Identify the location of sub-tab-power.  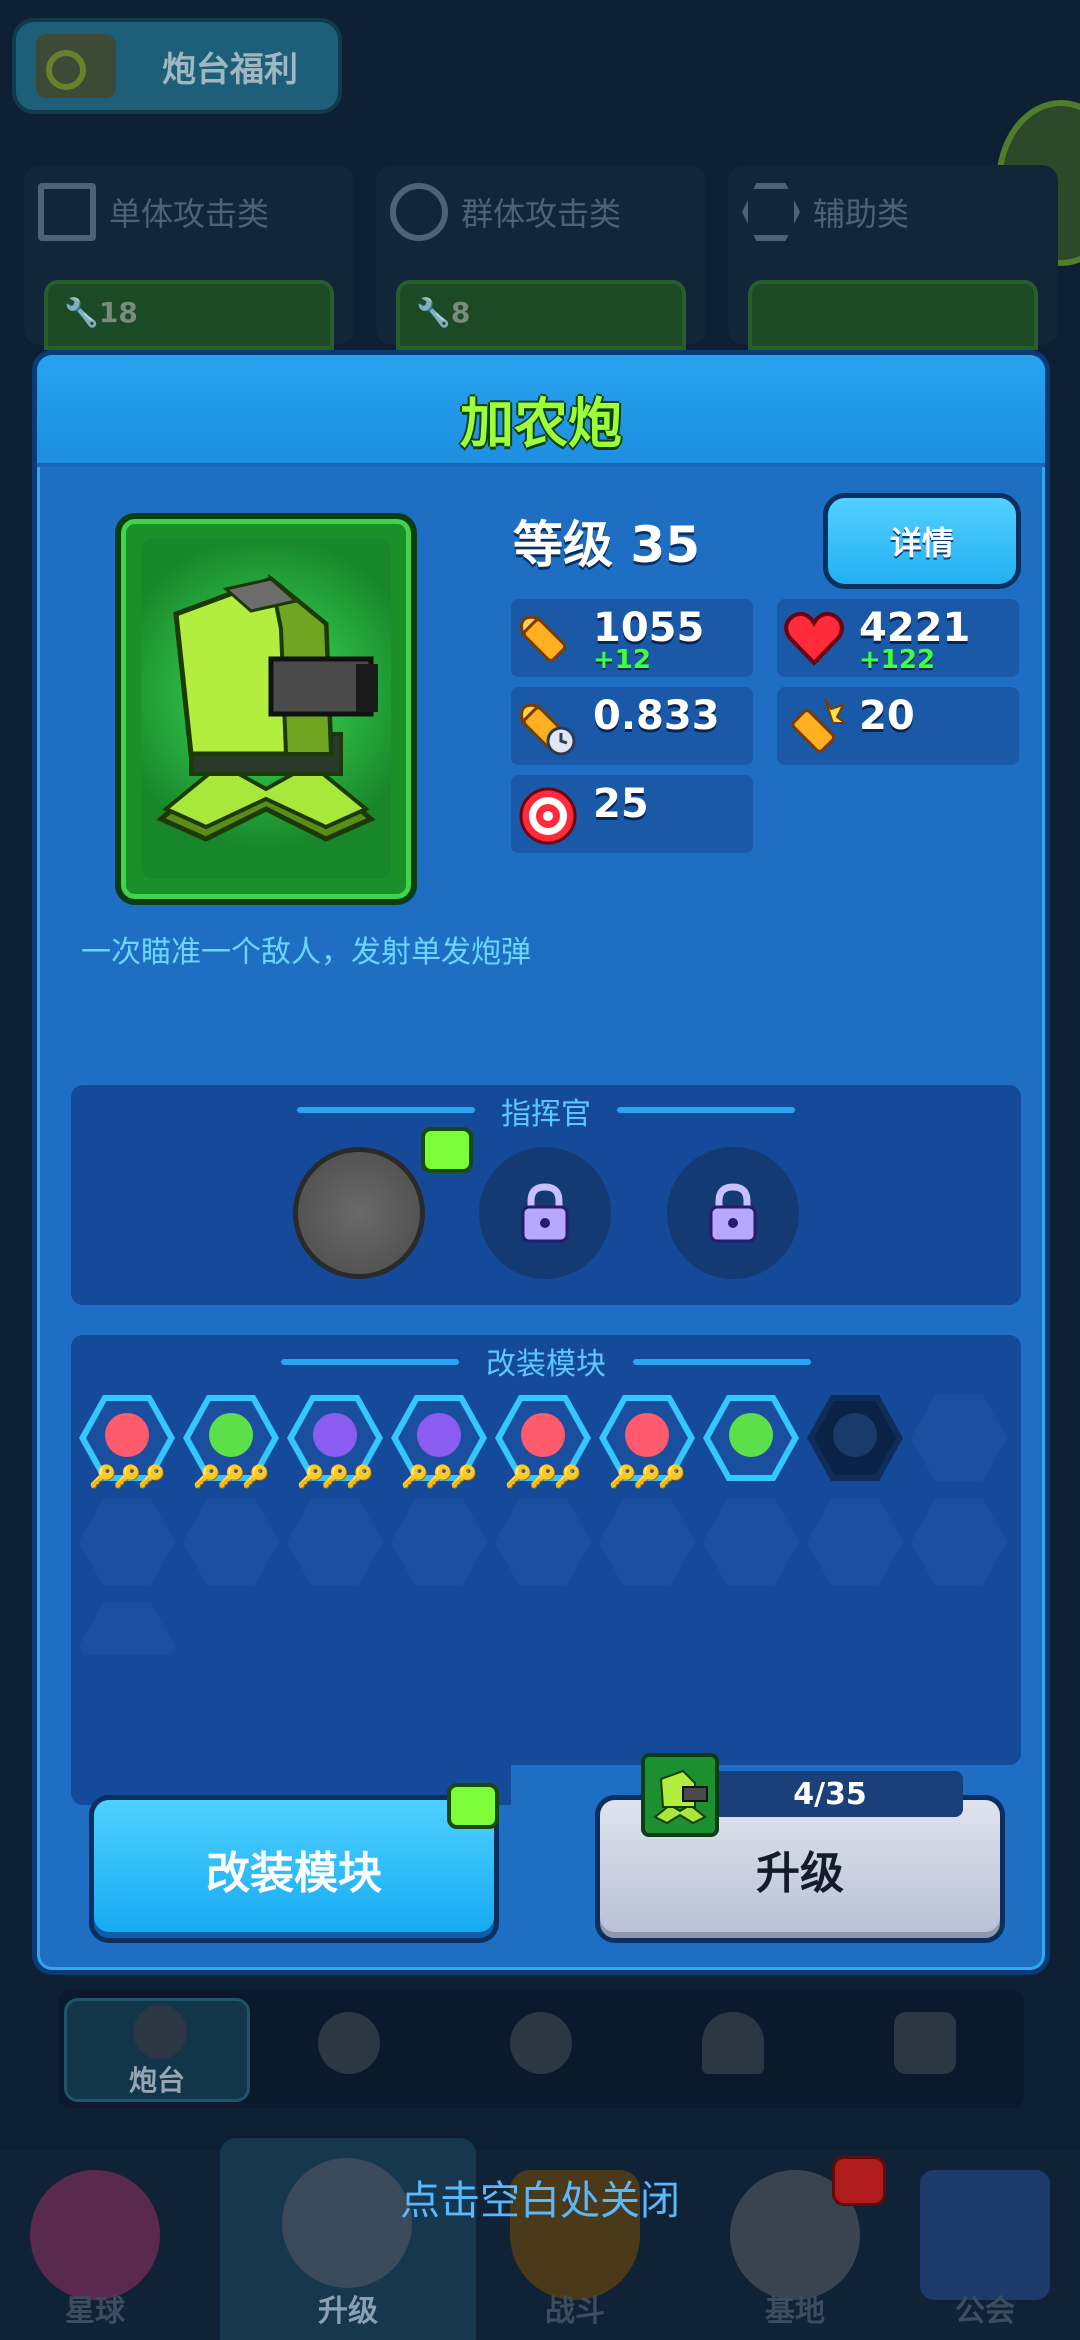
(541, 2050).